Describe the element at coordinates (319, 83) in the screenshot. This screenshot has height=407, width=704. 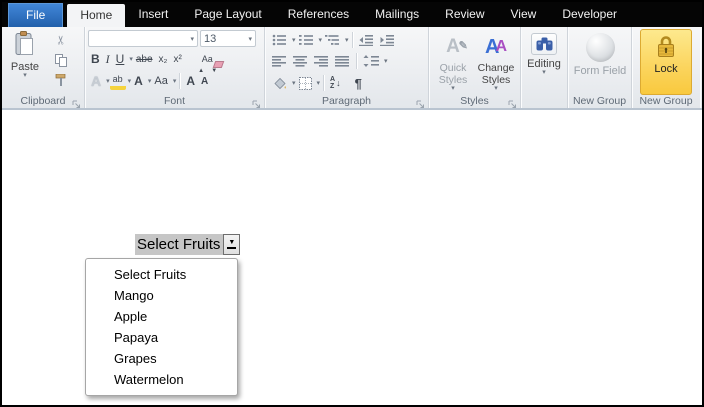
I see `borders-arrow-icon: ▾` at that location.